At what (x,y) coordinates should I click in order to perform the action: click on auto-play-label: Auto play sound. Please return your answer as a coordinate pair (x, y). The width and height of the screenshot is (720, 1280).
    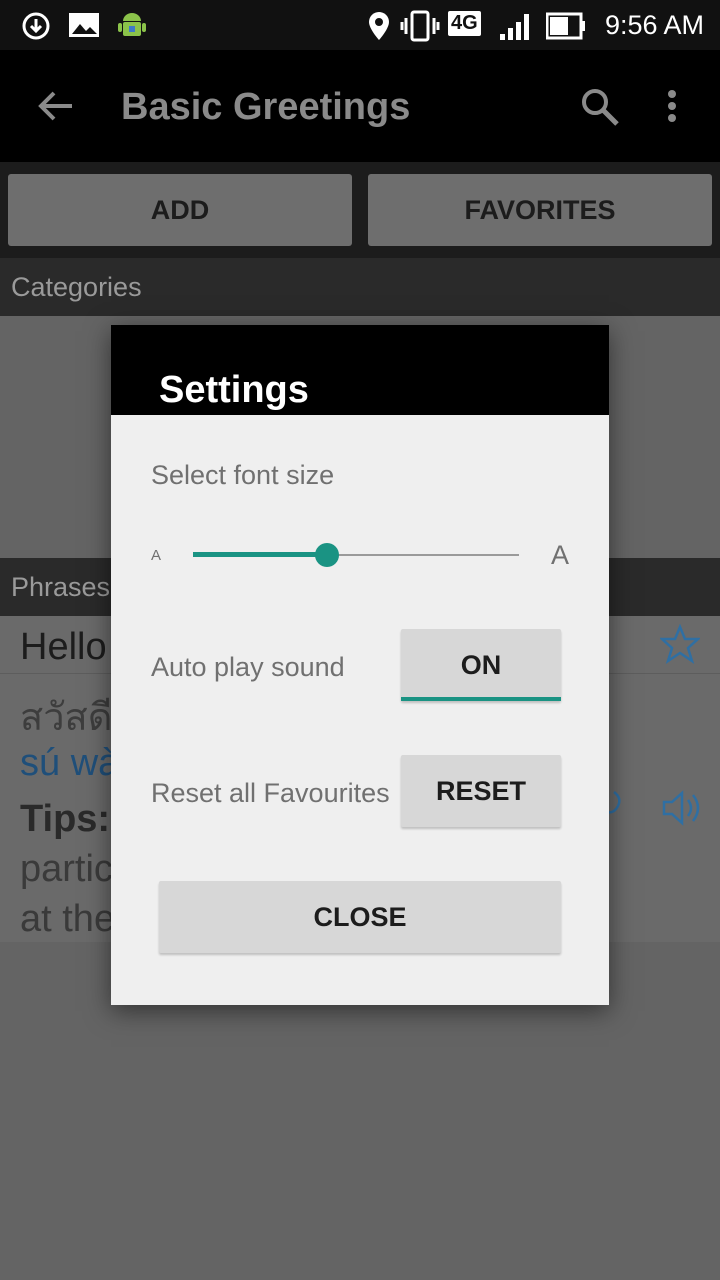
    Looking at the image, I should click on (248, 667).